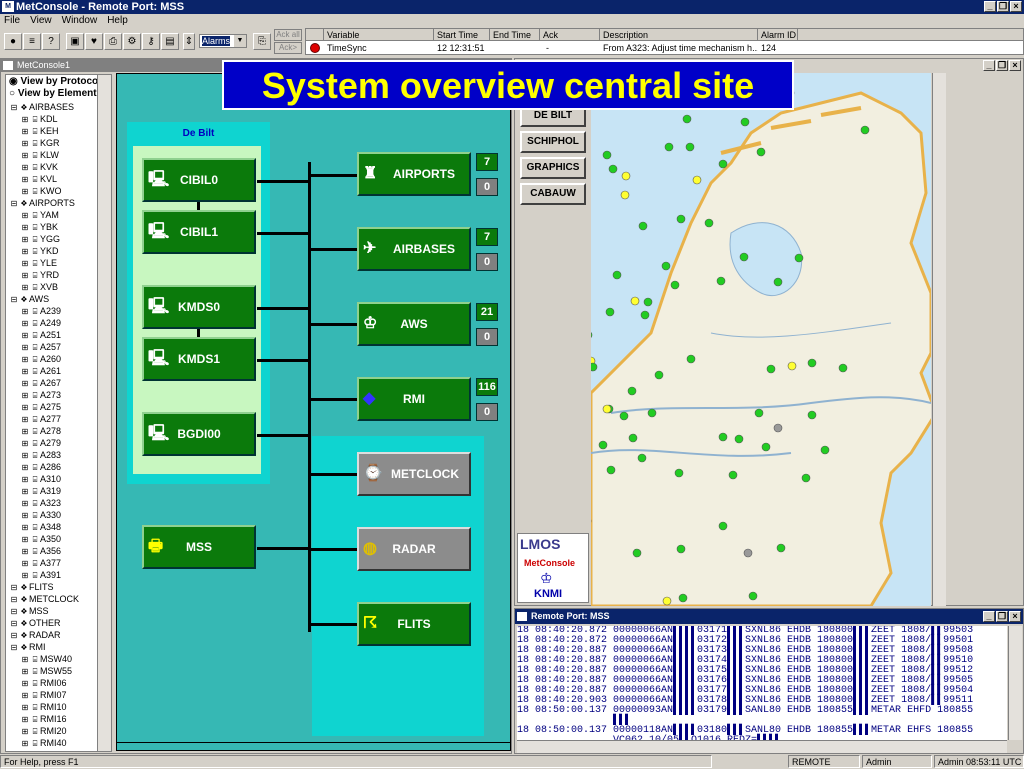  What do you see at coordinates (39, 119) in the screenshot?
I see `tree-item: ⊞ ⌸ KDL` at bounding box center [39, 119].